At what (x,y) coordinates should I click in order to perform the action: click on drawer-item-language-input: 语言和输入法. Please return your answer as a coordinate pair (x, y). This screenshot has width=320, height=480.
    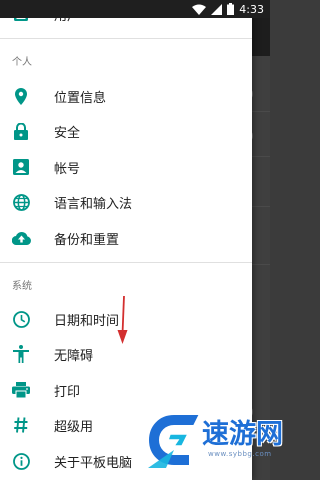
    Looking at the image, I should click on (126, 202).